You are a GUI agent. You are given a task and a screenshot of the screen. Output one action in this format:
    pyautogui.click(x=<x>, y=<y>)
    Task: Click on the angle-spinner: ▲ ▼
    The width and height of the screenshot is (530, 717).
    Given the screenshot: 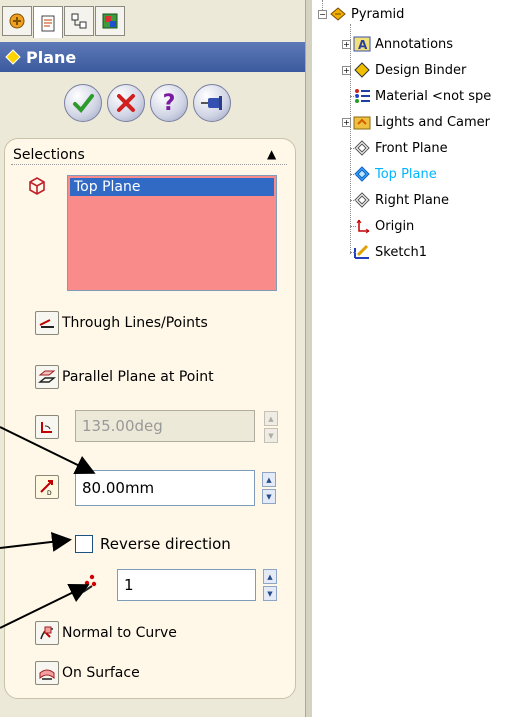 What is the action you would take?
    pyautogui.click(x=271, y=427)
    